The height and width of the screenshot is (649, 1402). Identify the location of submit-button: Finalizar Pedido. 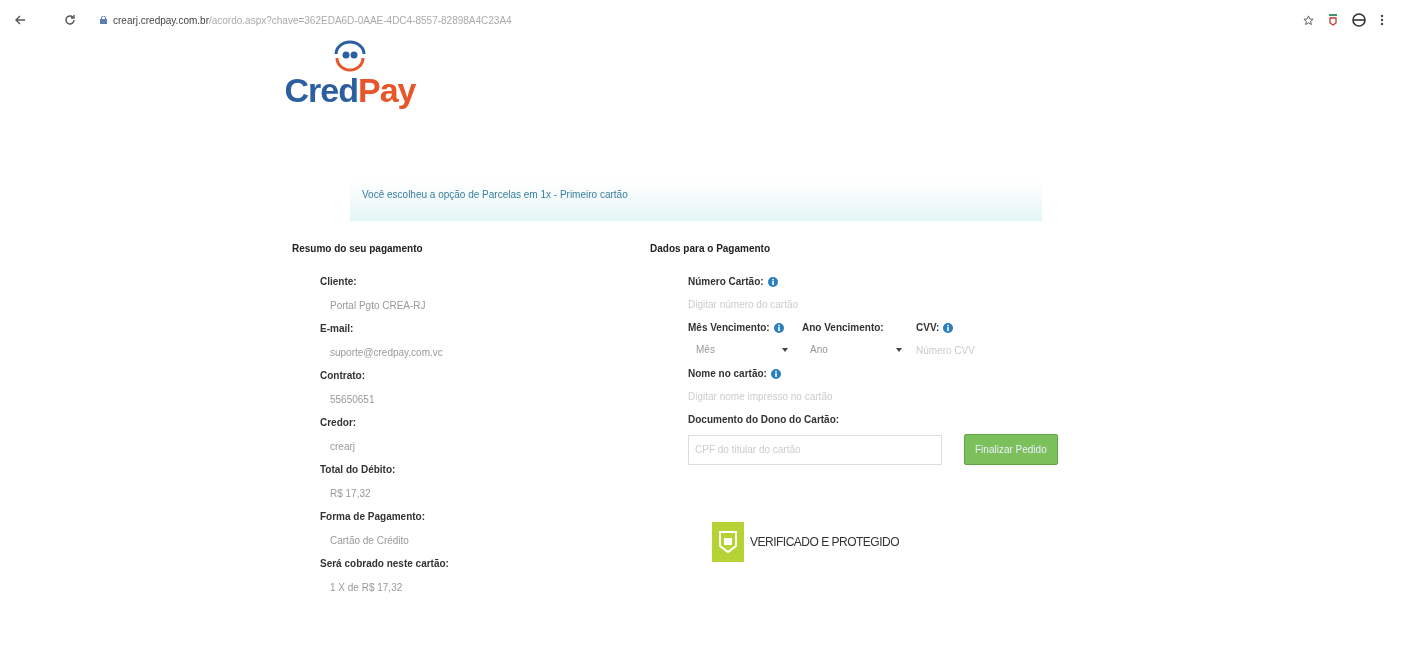
(1011, 450).